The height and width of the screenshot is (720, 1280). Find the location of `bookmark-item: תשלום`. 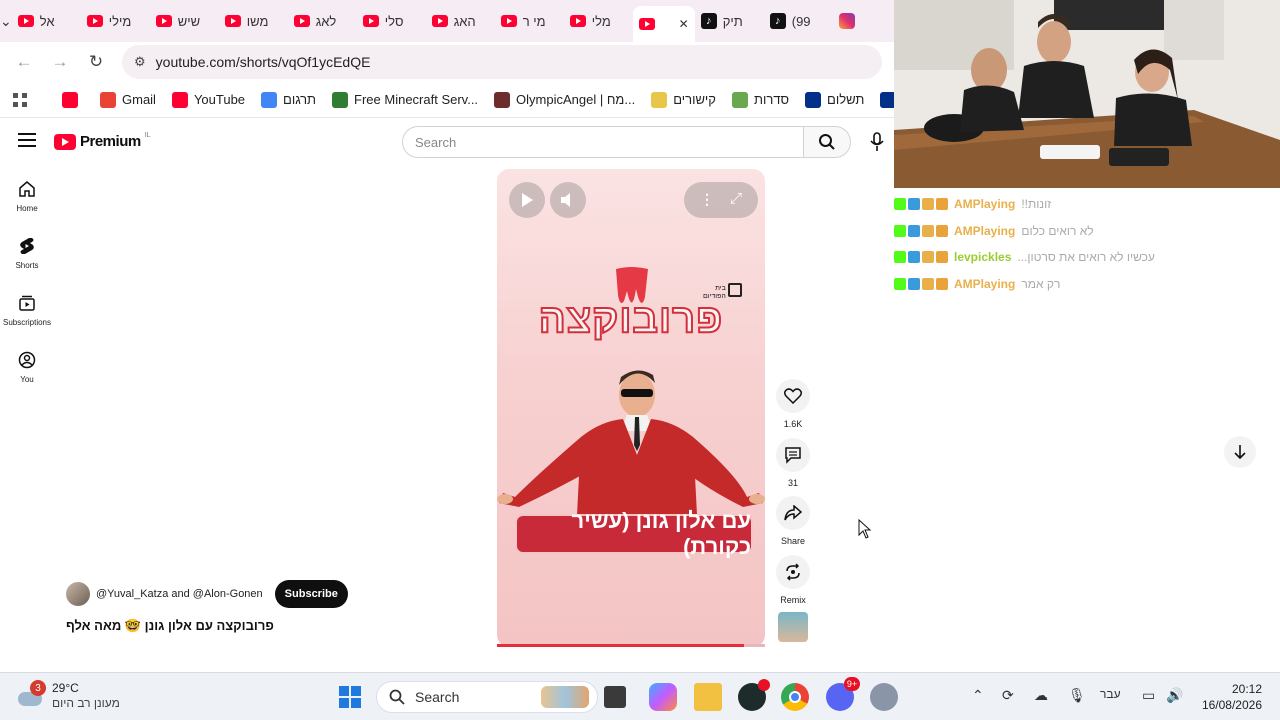

bookmark-item: תשלום is located at coordinates (834, 99).